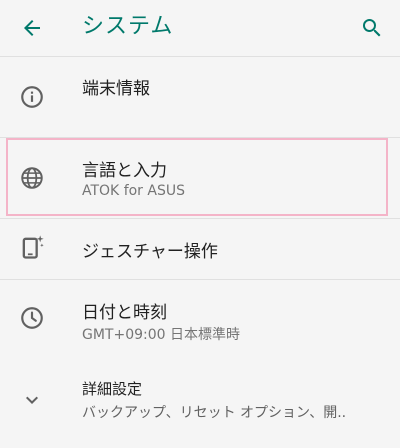 This screenshot has width=400, height=448. Describe the element at coordinates (32, 178) in the screenshot. I see `globe-icon` at that location.